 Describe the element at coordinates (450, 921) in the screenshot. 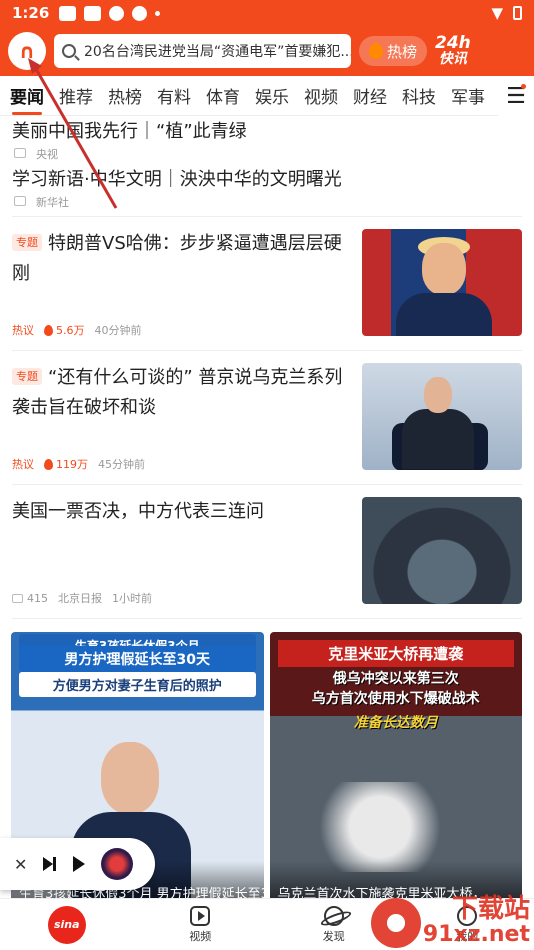

I see `site-watermark: 下载站 91xz.net` at that location.